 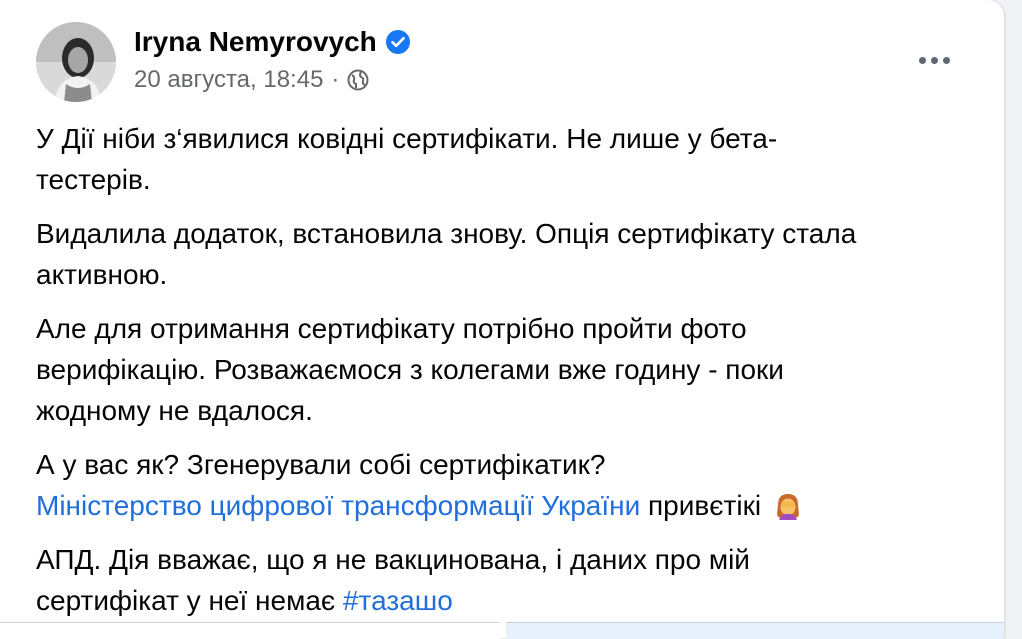 What do you see at coordinates (189, 600) in the screenshot?
I see `text-fragment: сертифікат у неї немає` at bounding box center [189, 600].